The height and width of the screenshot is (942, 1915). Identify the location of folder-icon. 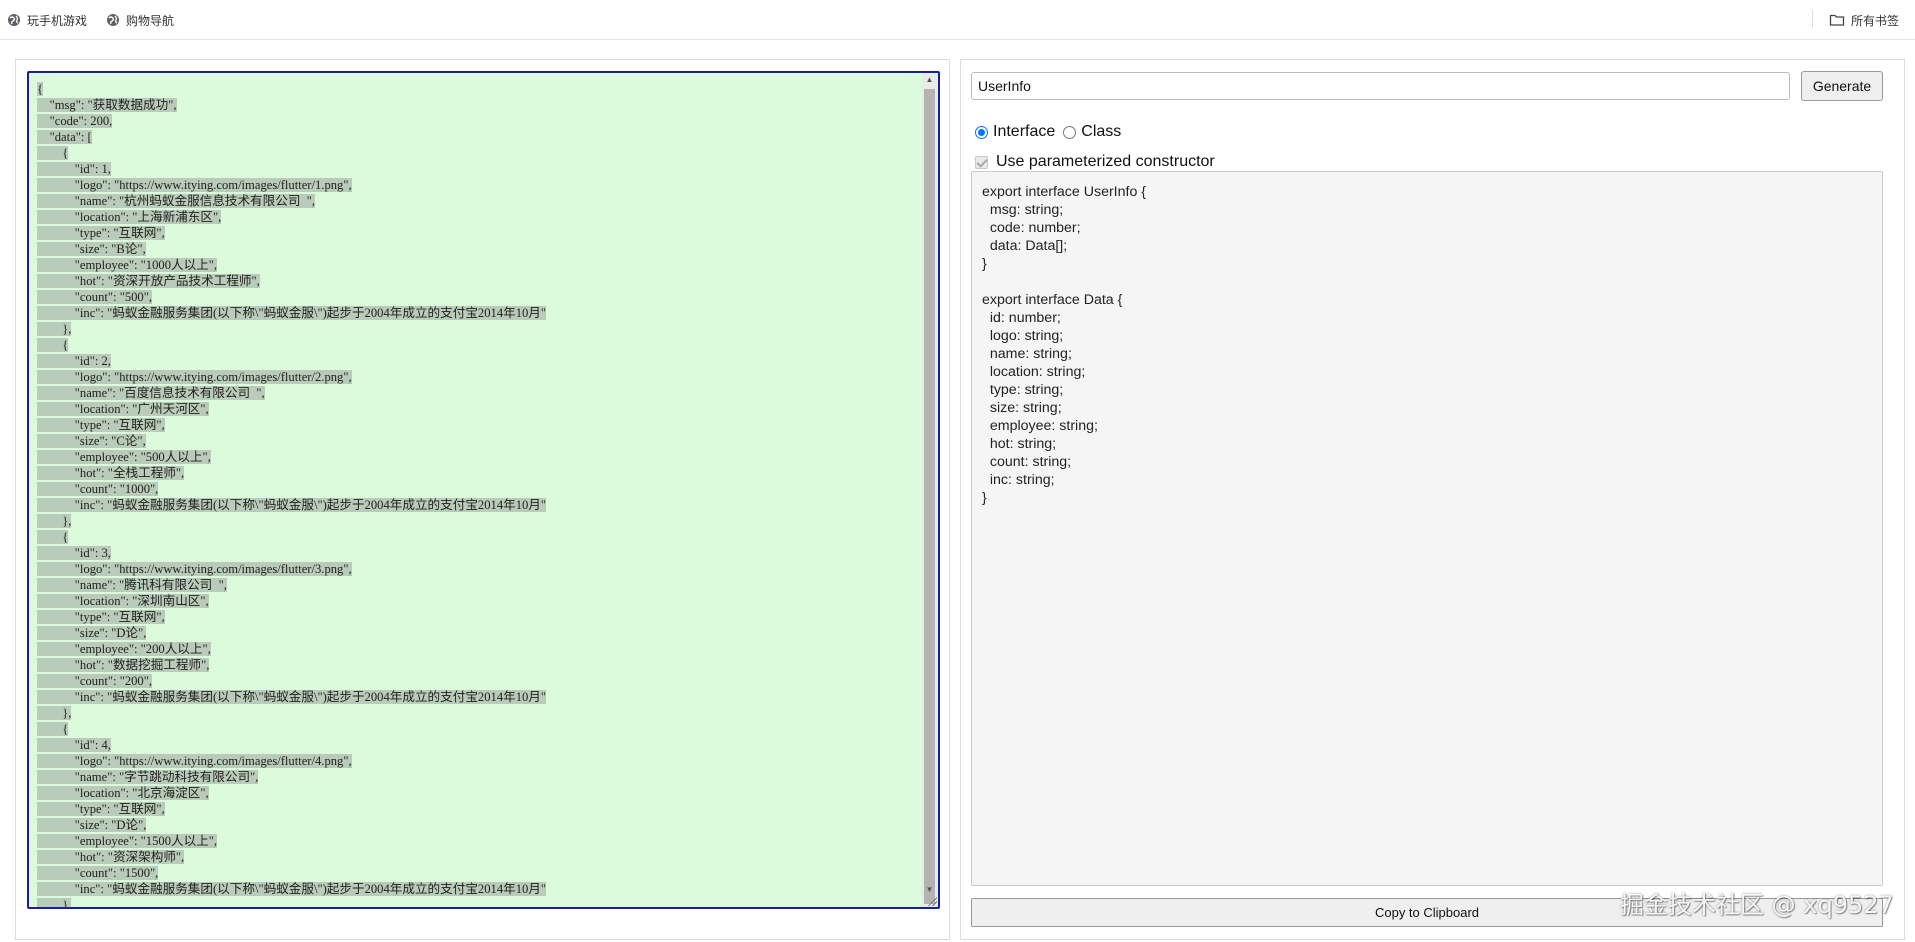
(1837, 20).